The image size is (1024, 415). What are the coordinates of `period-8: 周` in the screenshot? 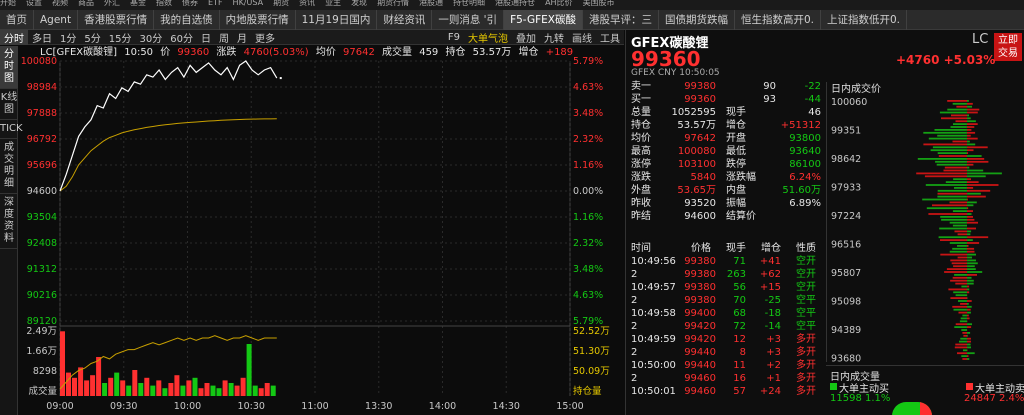 It's located at (224, 37).